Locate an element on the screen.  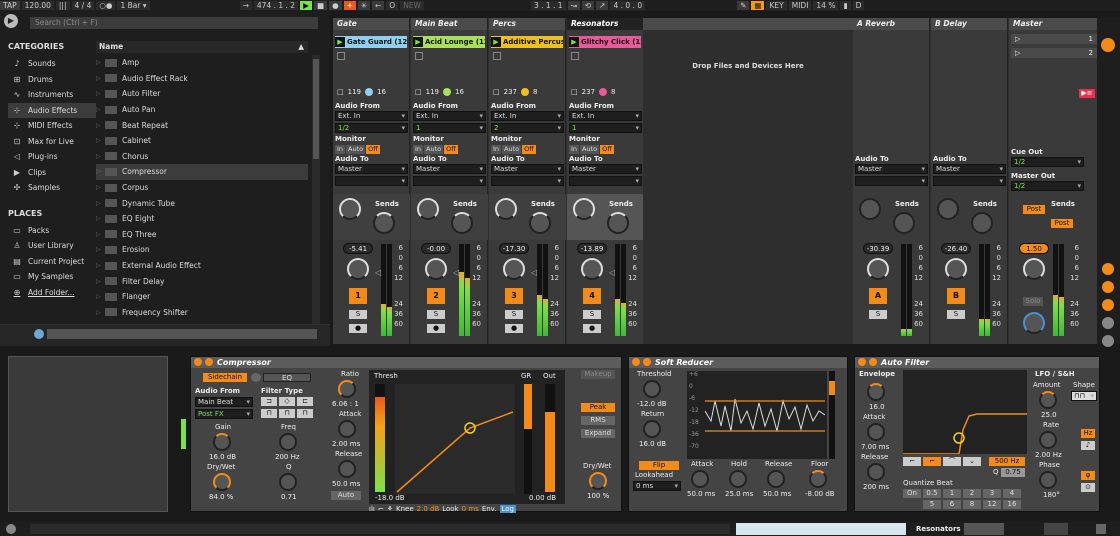
new-button: NEW is located at coordinates (412, 5).